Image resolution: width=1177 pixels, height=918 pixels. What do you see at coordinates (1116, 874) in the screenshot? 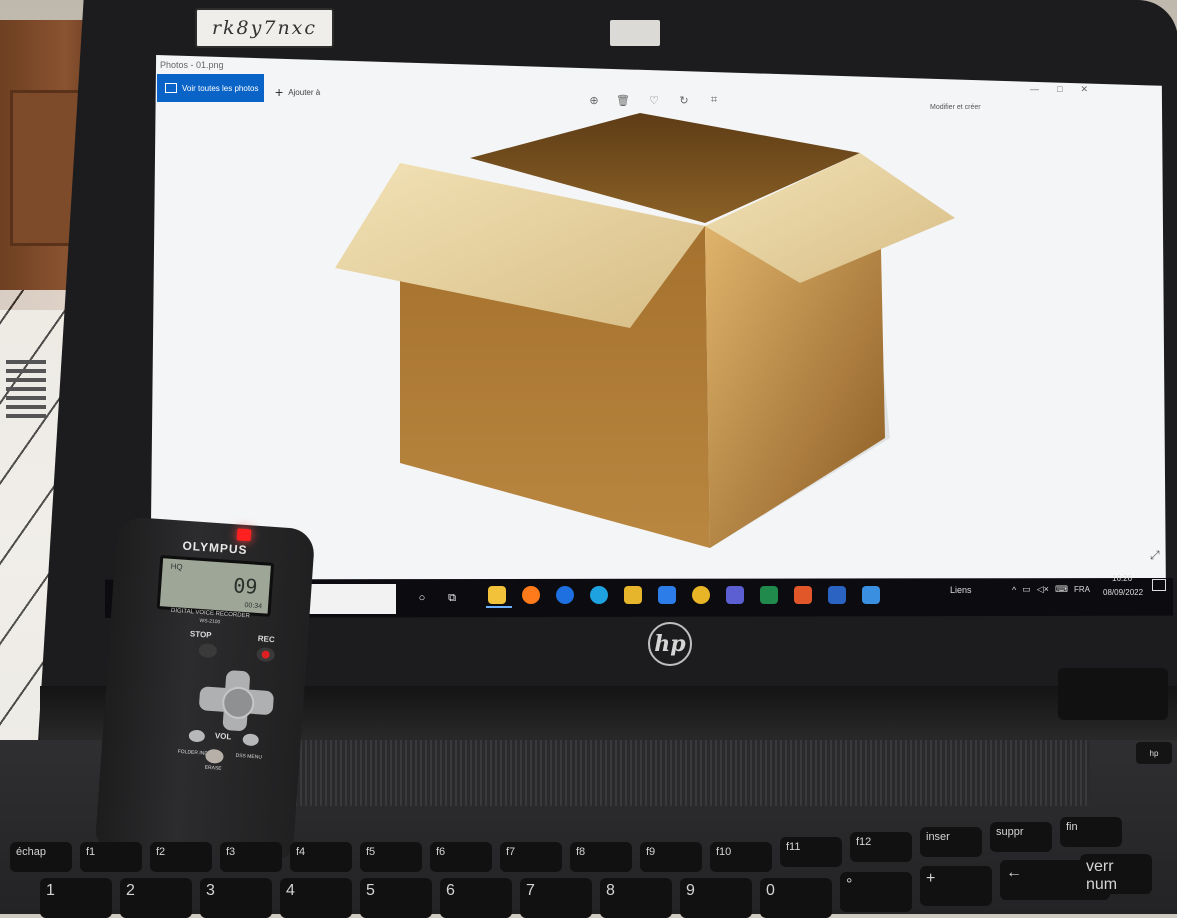
I see `key-row2-13: verr num` at bounding box center [1116, 874].